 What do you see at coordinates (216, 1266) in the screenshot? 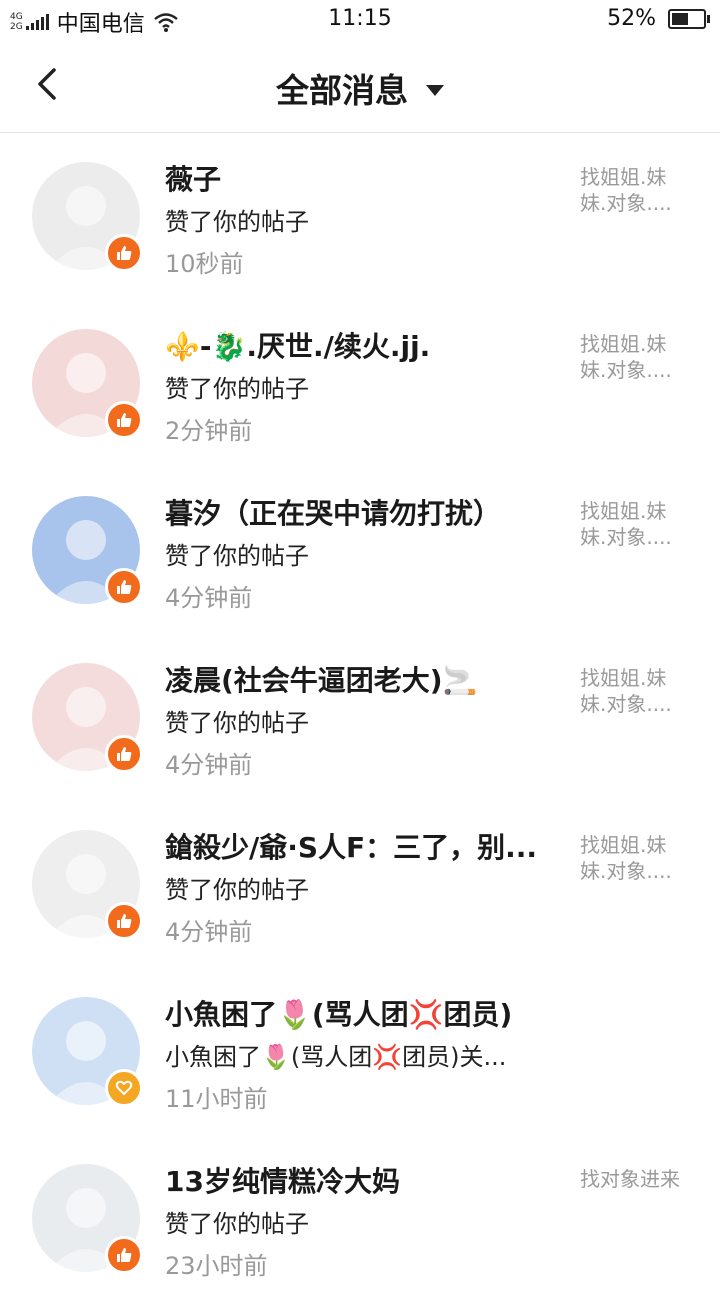
I see `message-time: 23小时前` at bounding box center [216, 1266].